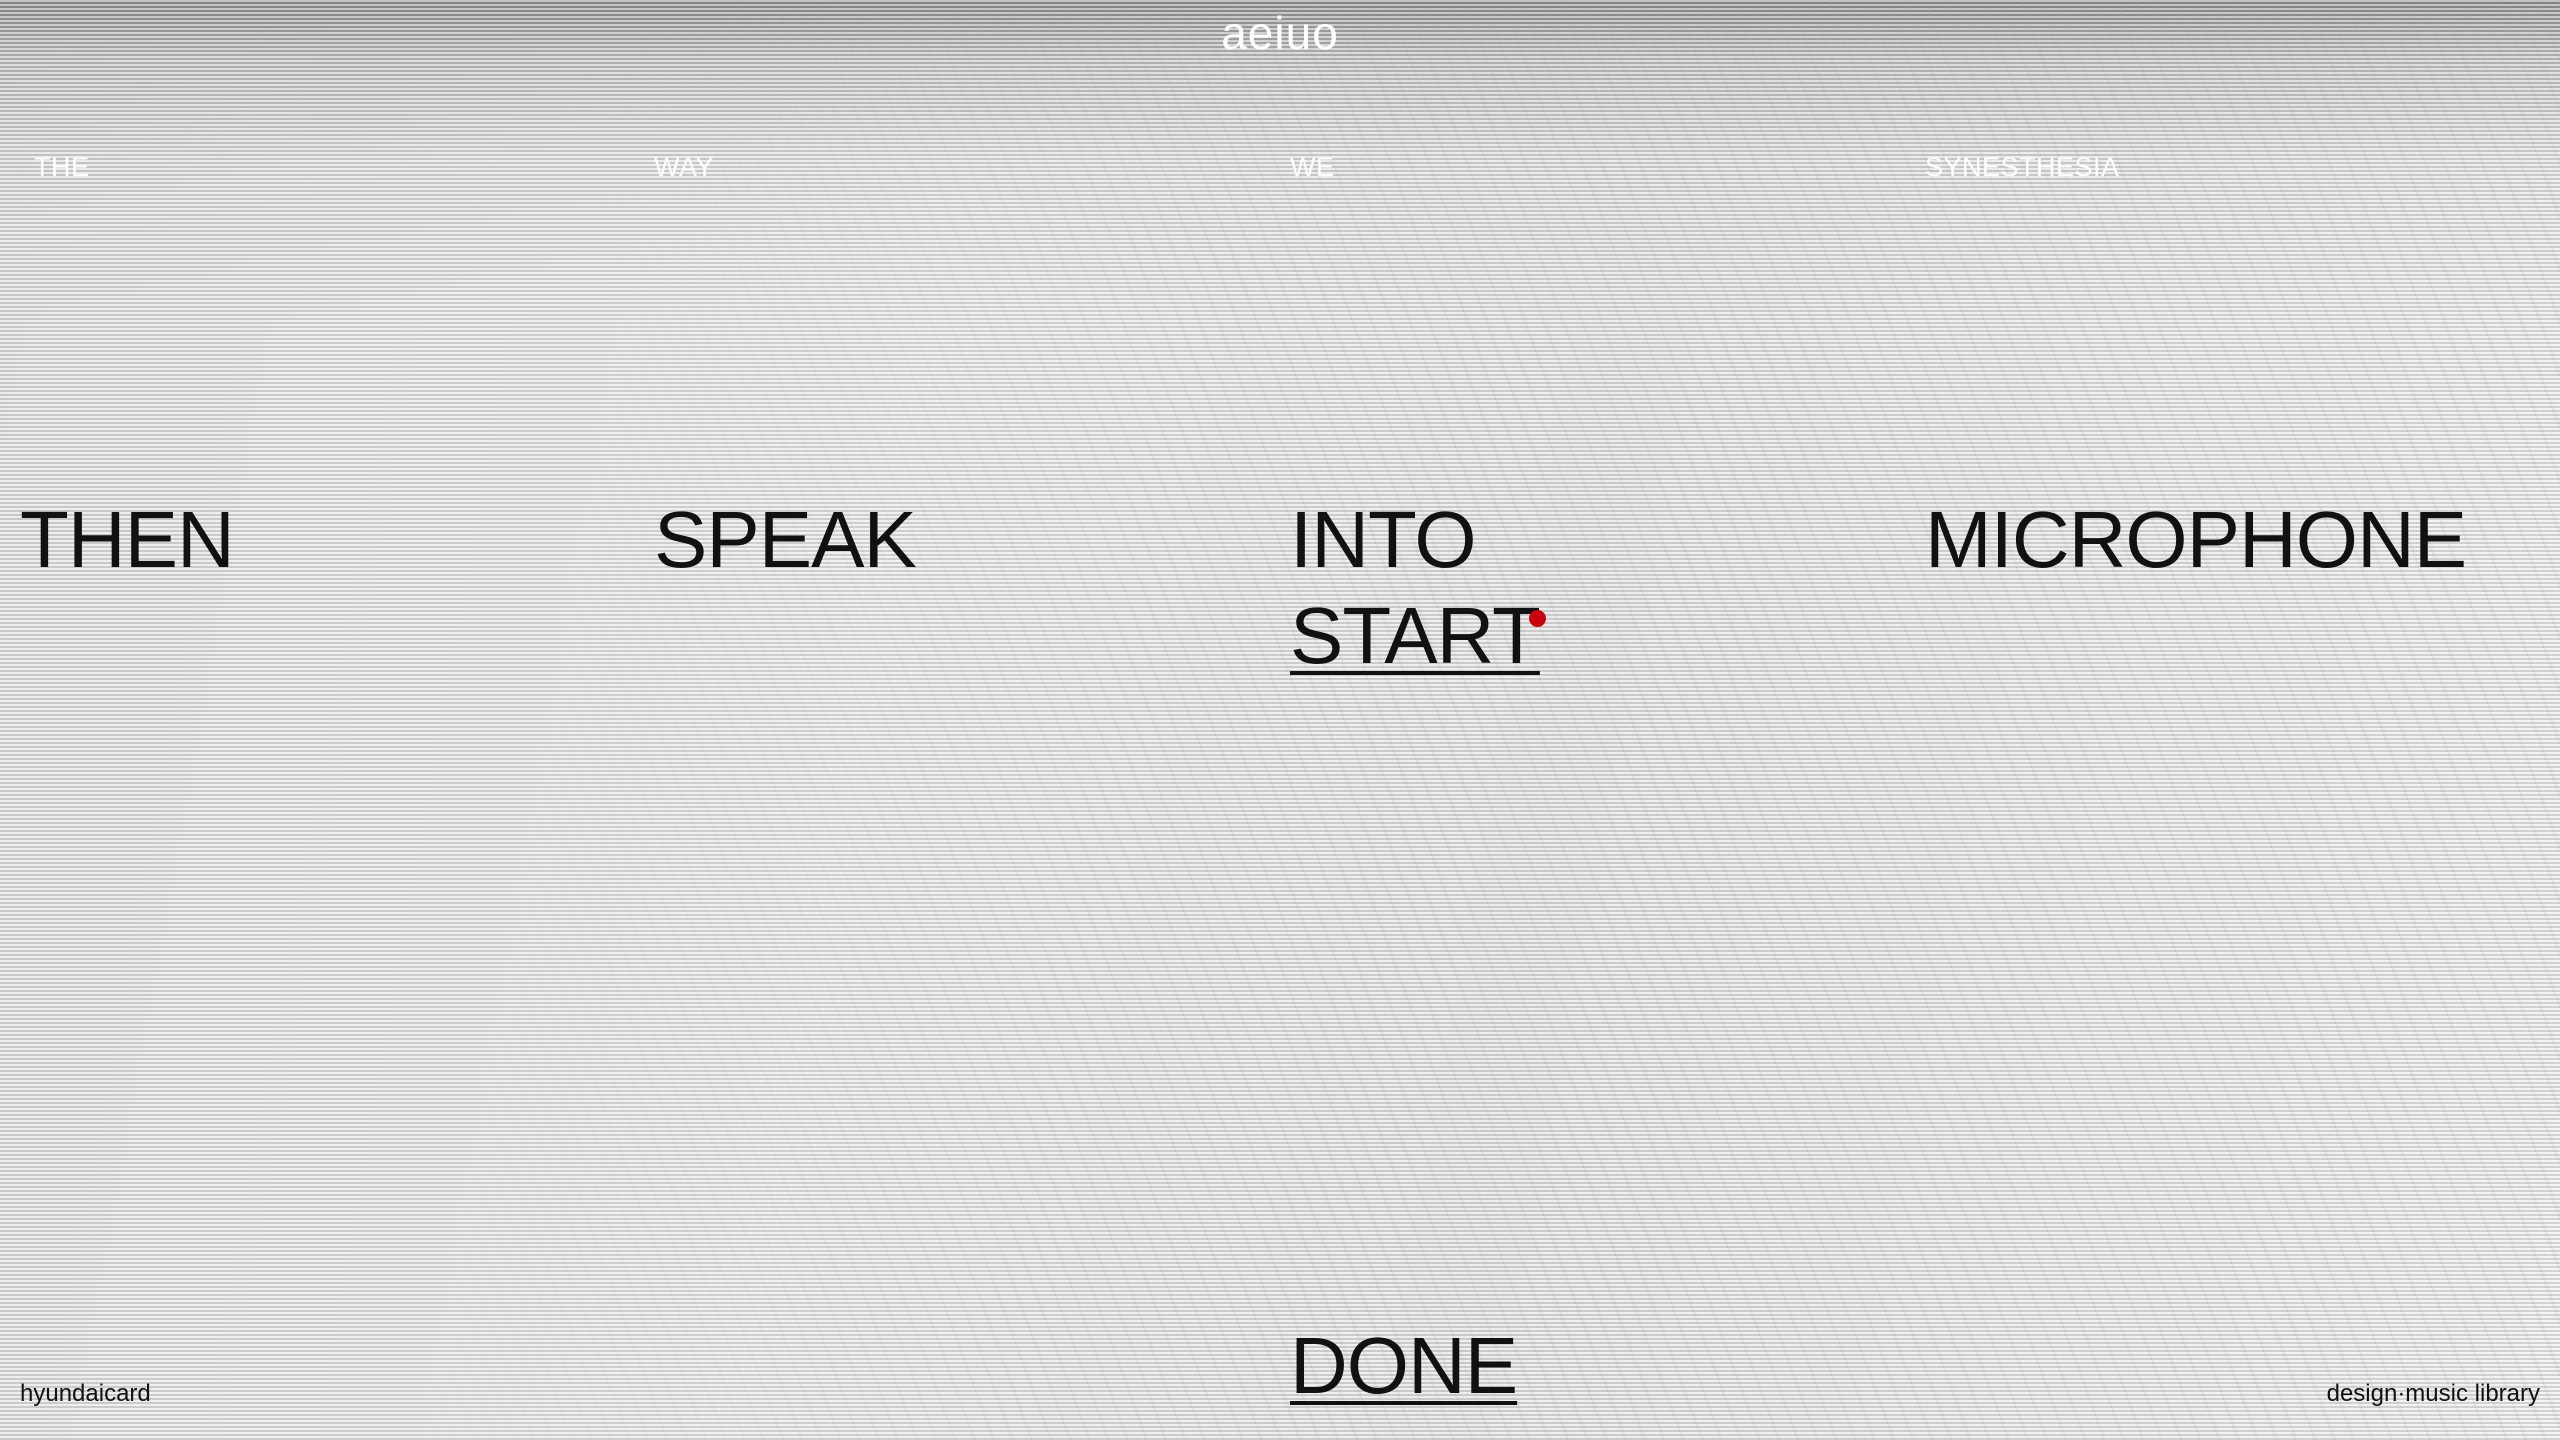 Image resolution: width=2560 pixels, height=1440 pixels. What do you see at coordinates (2022, 167) in the screenshot?
I see `top-word-4: SYNESTHESIA` at bounding box center [2022, 167].